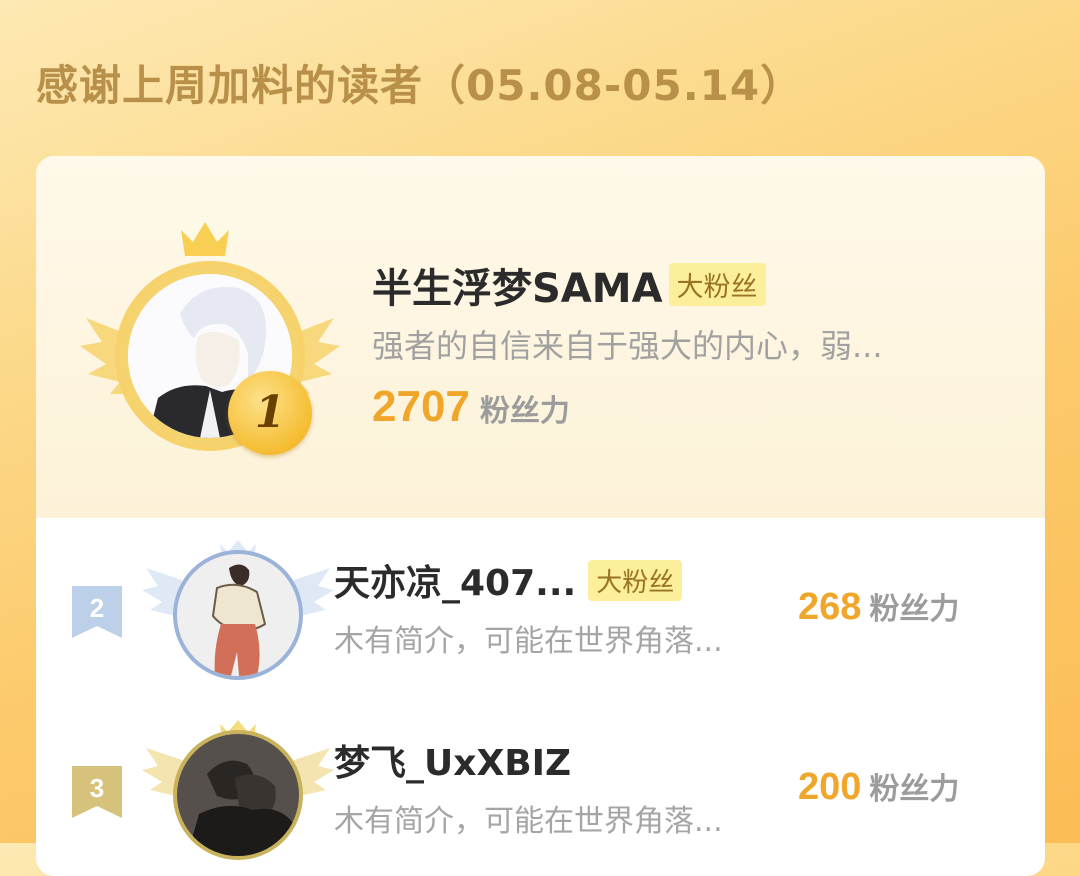 Image resolution: width=1080 pixels, height=876 pixels. What do you see at coordinates (420, 85) in the screenshot?
I see `section-title: 感谢上周加料的读者（05.08-05.14）` at bounding box center [420, 85].